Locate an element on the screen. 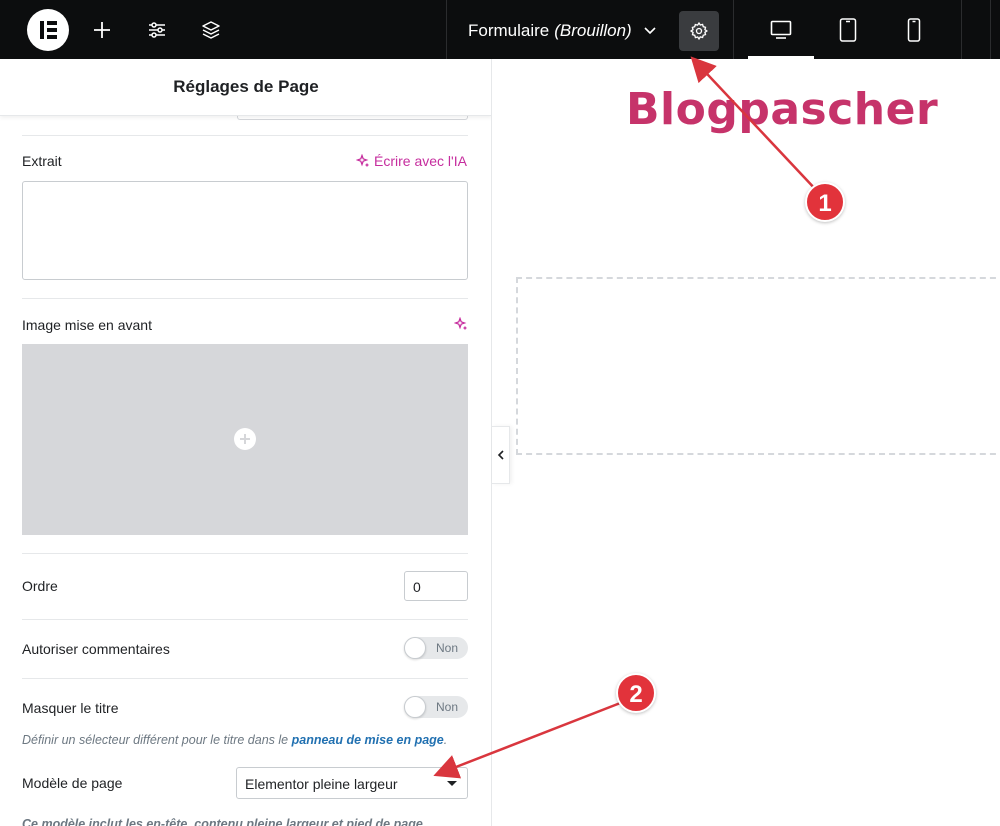  order-label: Ordre is located at coordinates (40, 586).